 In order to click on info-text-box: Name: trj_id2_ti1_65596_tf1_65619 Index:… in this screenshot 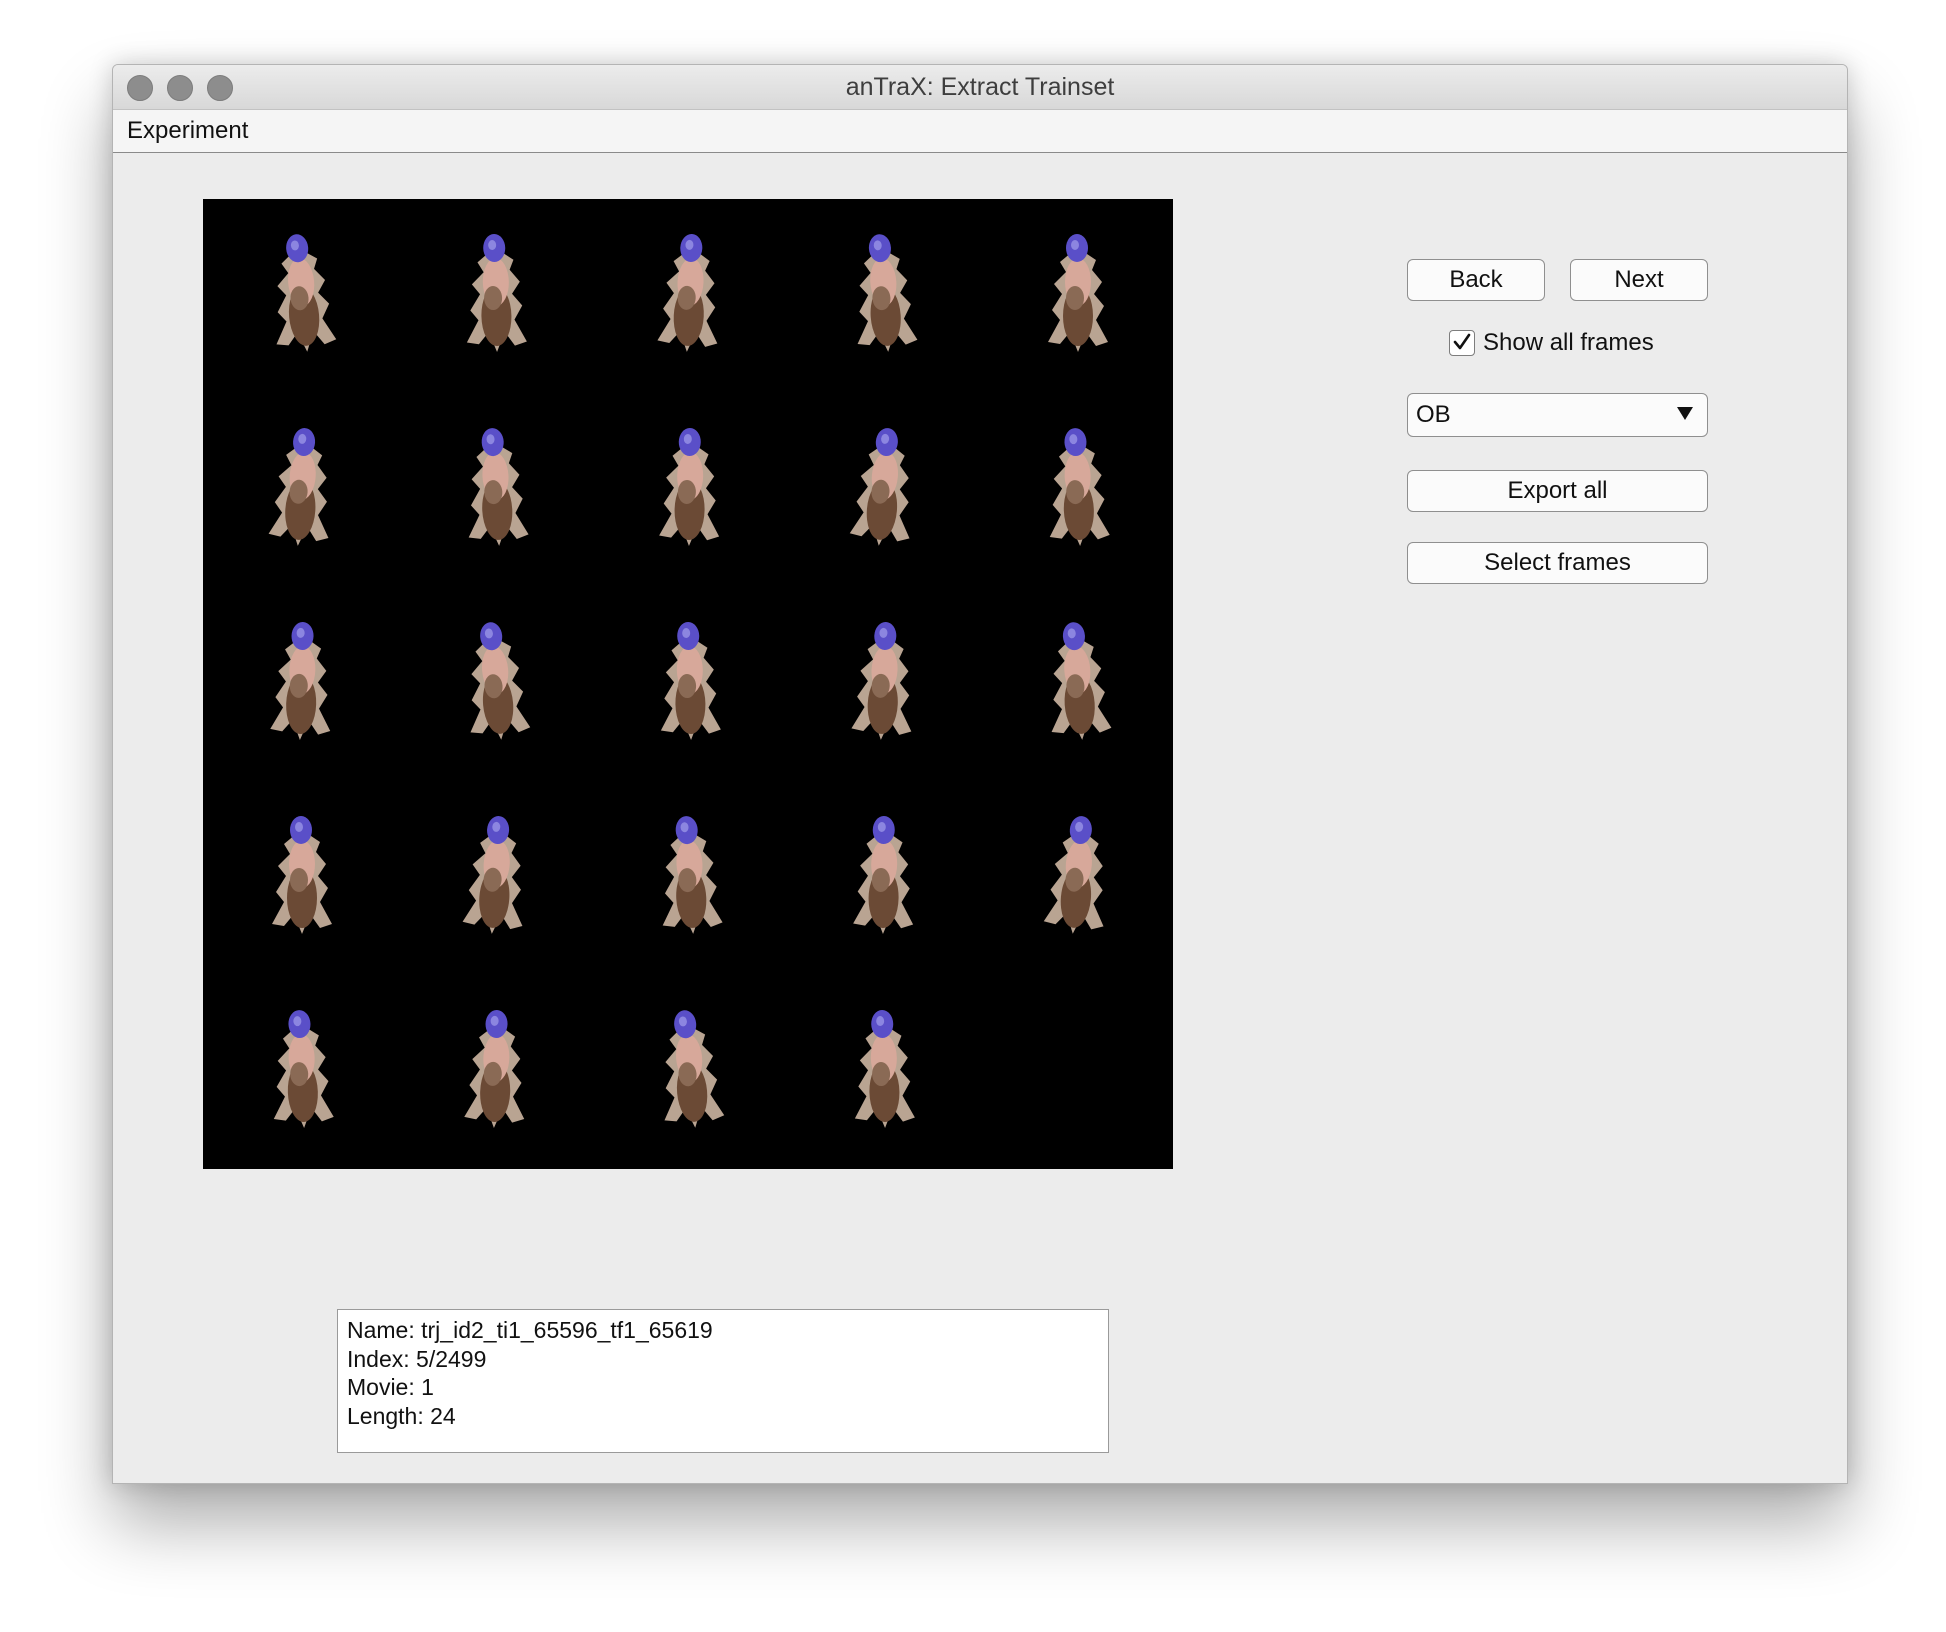, I will do `click(723, 1381)`.